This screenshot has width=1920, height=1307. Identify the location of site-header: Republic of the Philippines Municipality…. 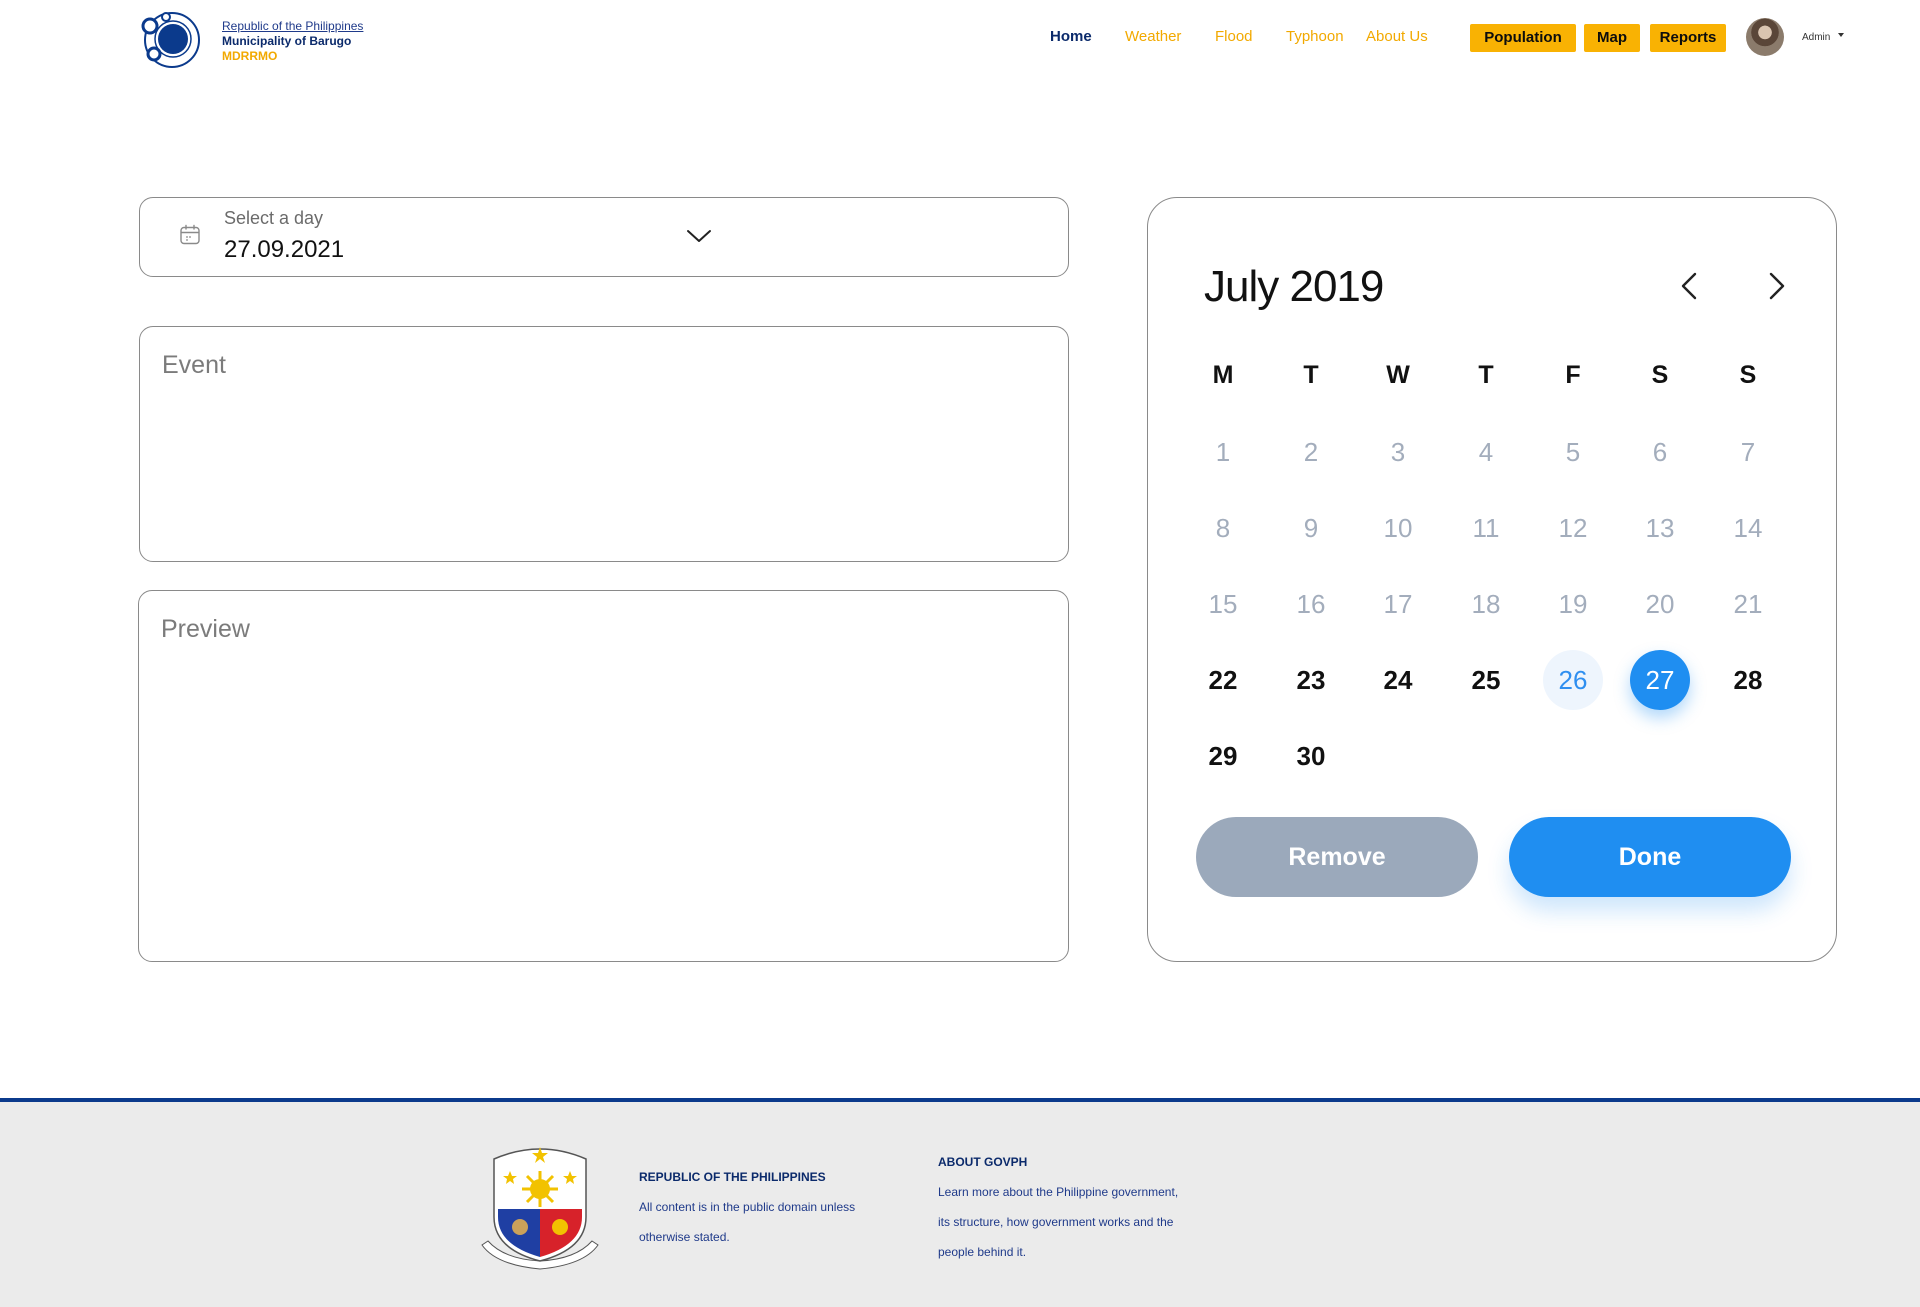
(960, 40).